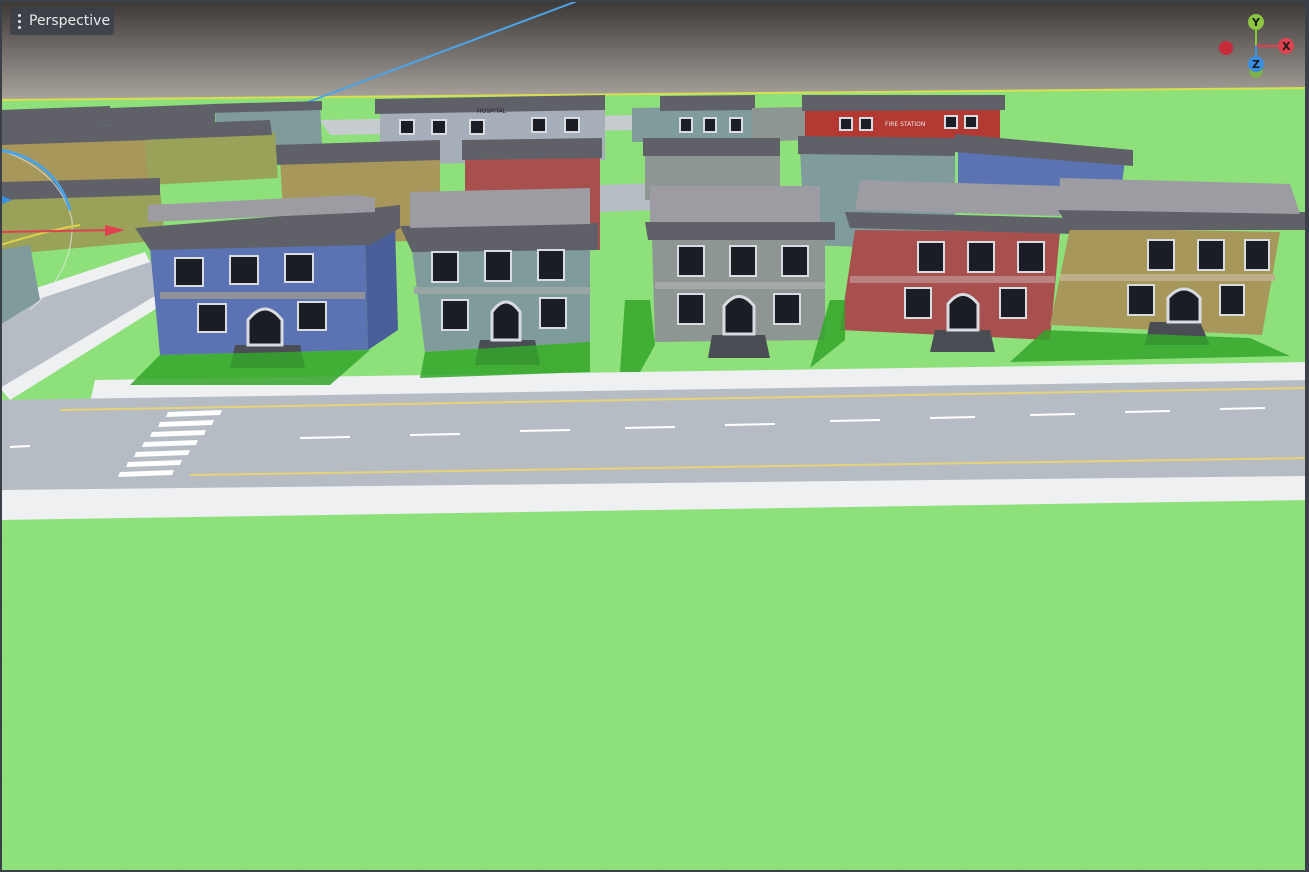 This screenshot has width=1309, height=872. I want to click on view-menu-label: Perspective, so click(70, 21).